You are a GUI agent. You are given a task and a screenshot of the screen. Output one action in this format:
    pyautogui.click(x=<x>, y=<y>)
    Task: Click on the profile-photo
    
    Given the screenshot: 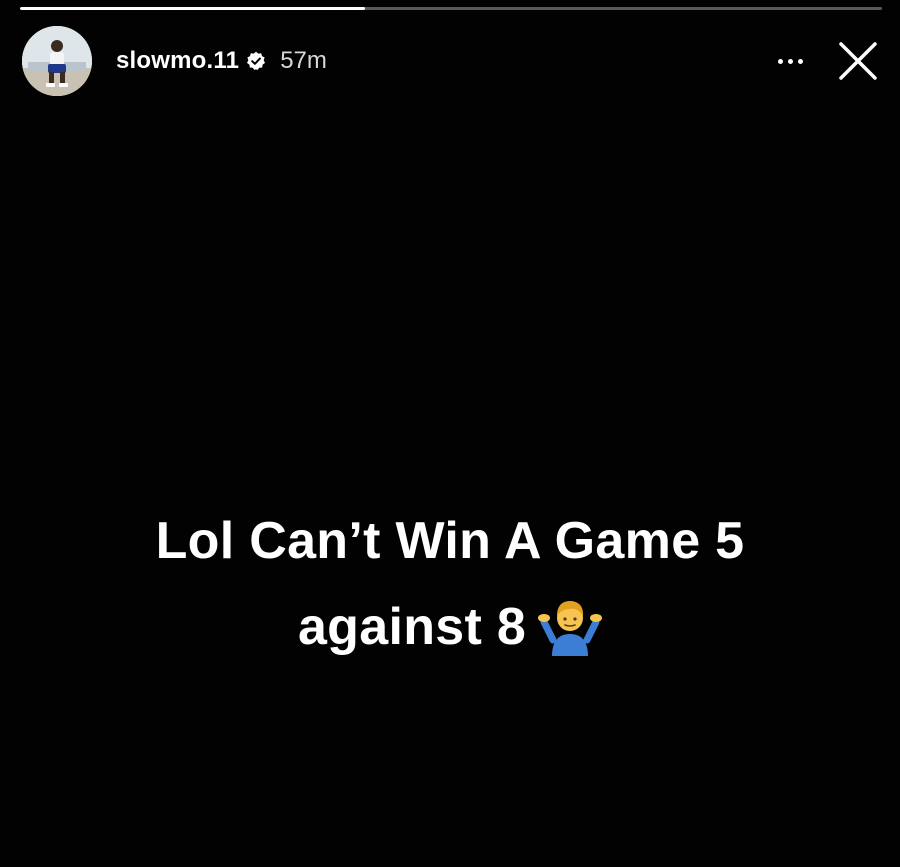 What is the action you would take?
    pyautogui.click(x=57, y=61)
    